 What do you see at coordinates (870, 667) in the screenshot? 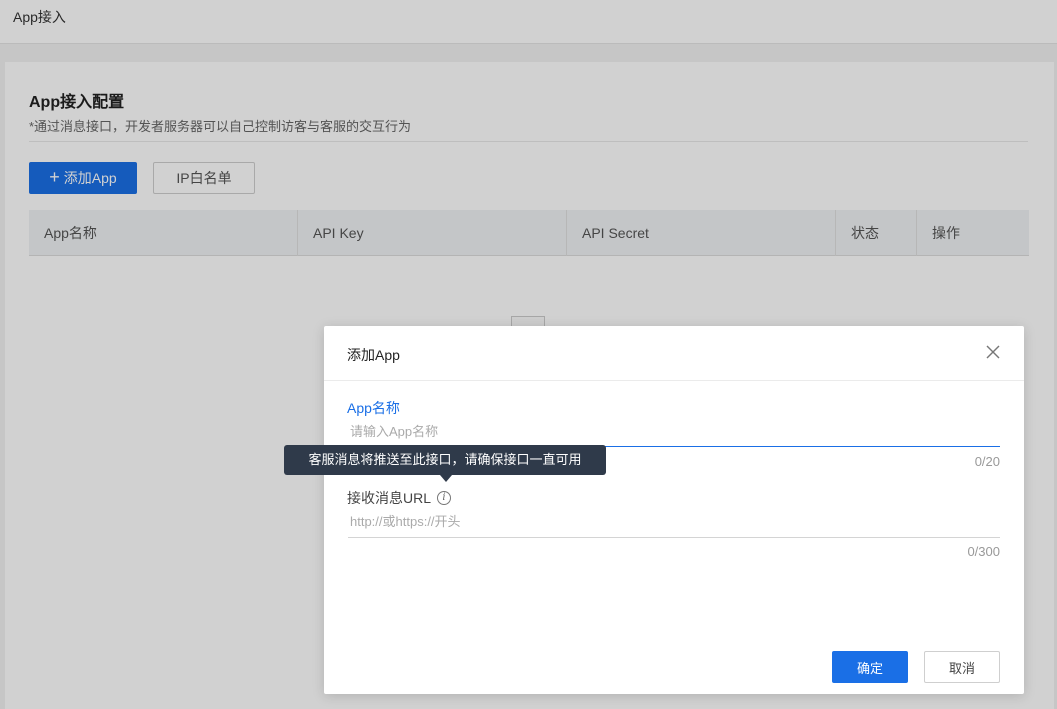
I see `confirm-button: 确定` at bounding box center [870, 667].